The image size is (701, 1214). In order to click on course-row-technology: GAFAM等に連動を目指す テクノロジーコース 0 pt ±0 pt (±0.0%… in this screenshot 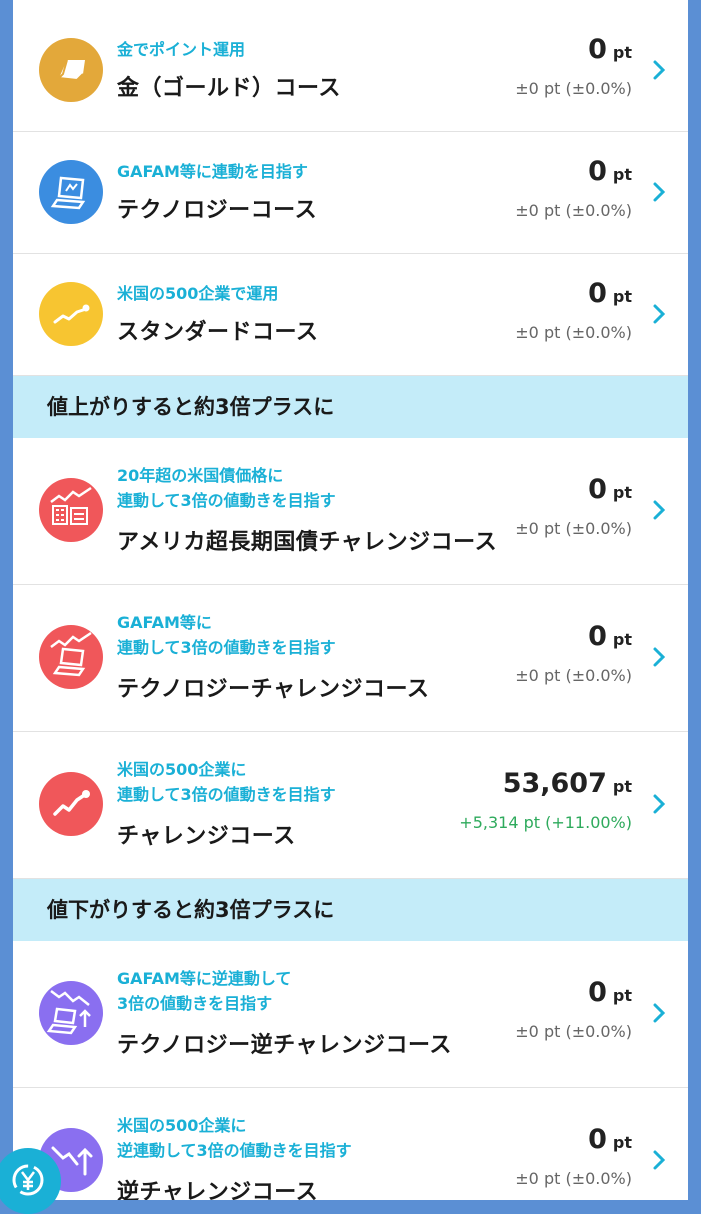, I will do `click(350, 193)`.